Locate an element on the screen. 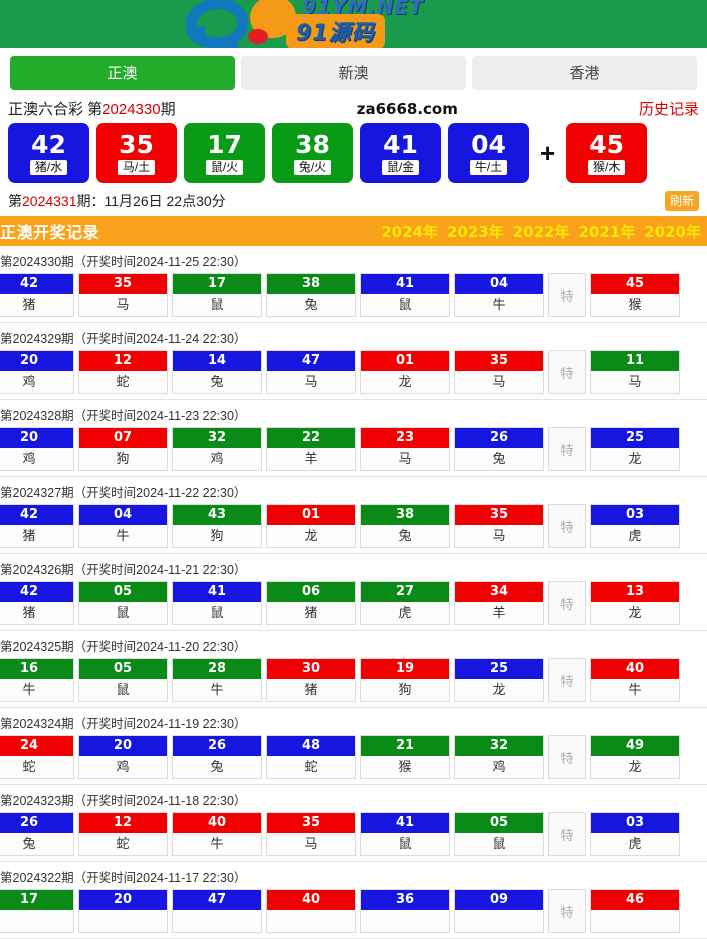 The height and width of the screenshot is (939, 707). history-section-bar: 正澳开奖记录 2024年 2023年 2022年 2021年 2020年 is located at coordinates (353, 231).